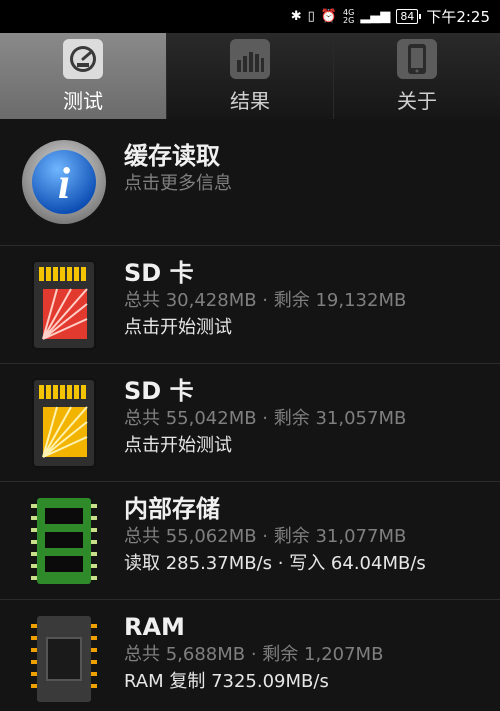 The image size is (500, 711). What do you see at coordinates (265, 300) in the screenshot?
I see `sd-card-1-capacity: 总共 30,428MB · 剩余 19,132MB` at bounding box center [265, 300].